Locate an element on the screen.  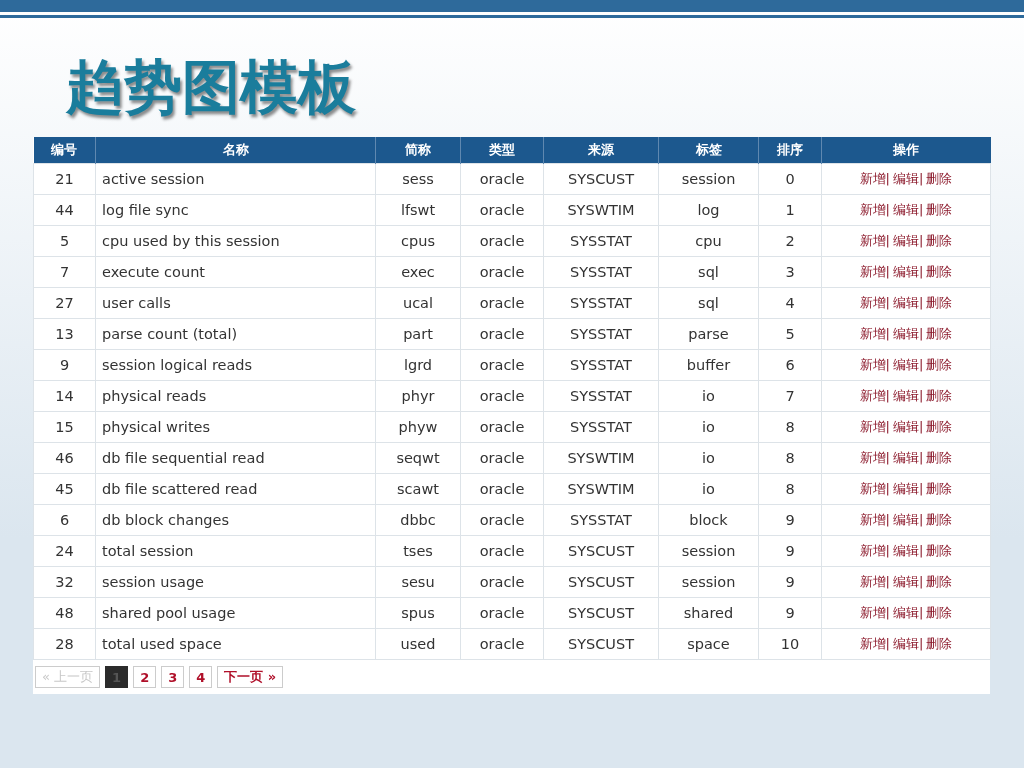
table-cell: lgrd is located at coordinates (418, 365).